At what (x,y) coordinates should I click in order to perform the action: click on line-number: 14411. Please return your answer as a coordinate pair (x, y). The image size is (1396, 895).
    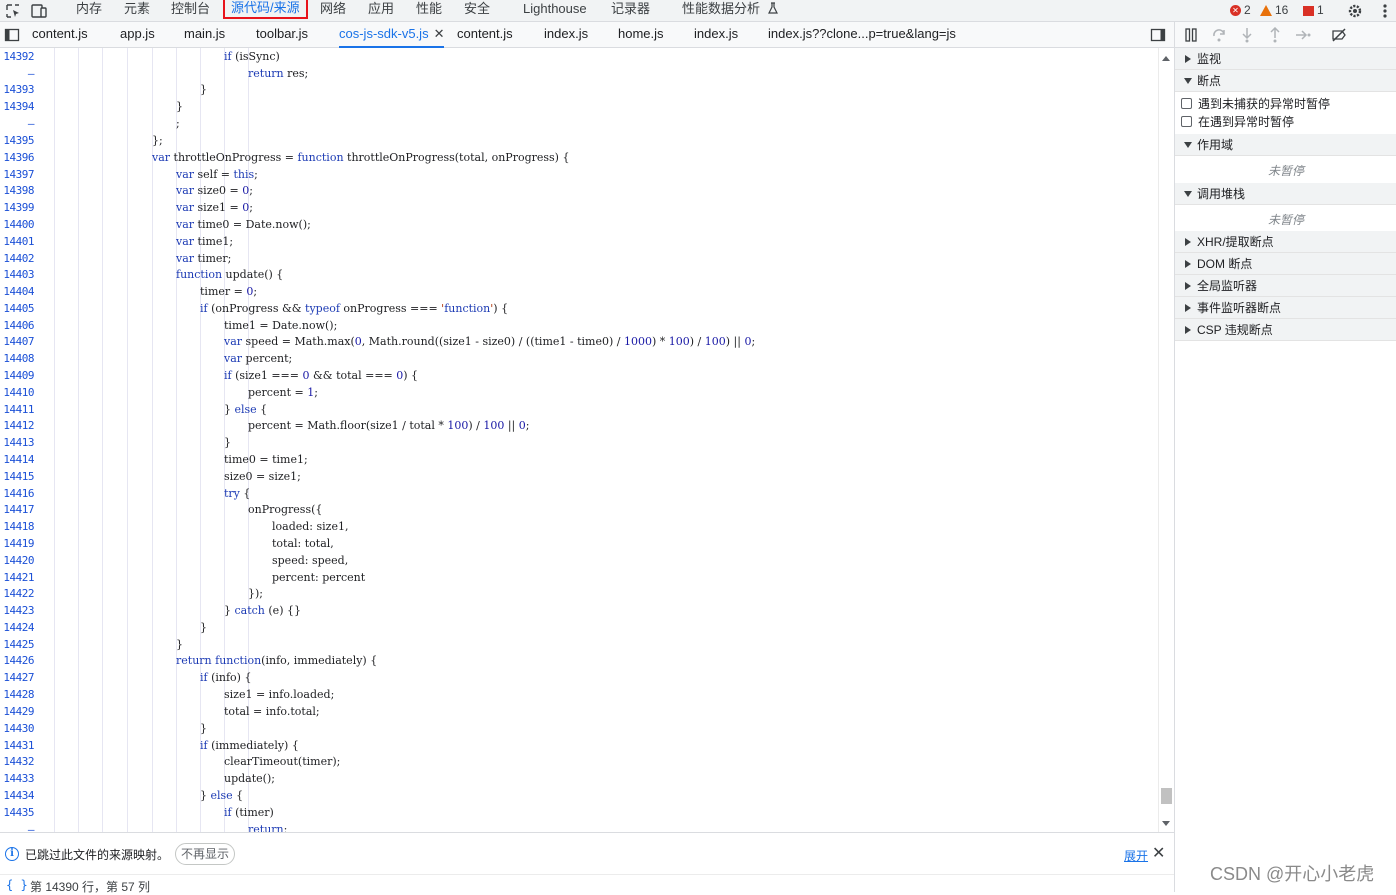
    Looking at the image, I should click on (18, 409).